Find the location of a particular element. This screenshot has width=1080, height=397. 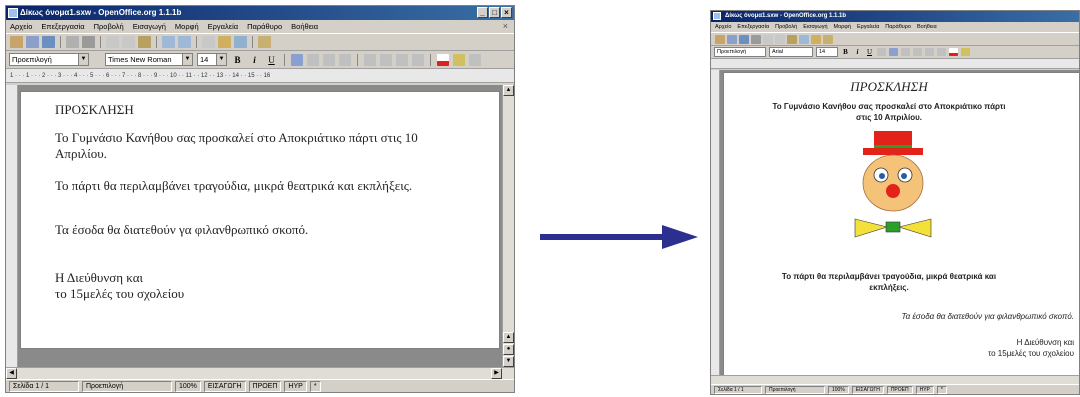

vertical-scrollbar: ▲ ▲ ● ▼ ▼ is located at coordinates (508, 232).